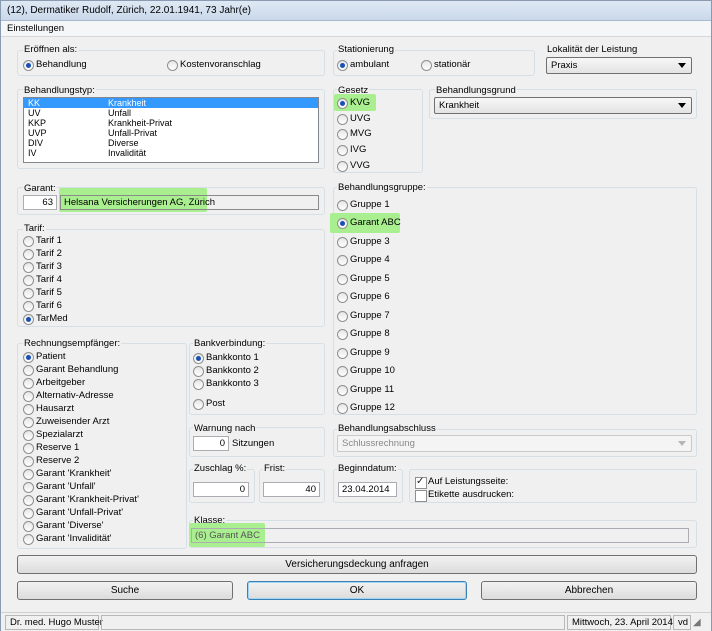 The height and width of the screenshot is (631, 712). Describe the element at coordinates (51, 448) in the screenshot. I see `radio-reserve-1: Reserve 1` at that location.